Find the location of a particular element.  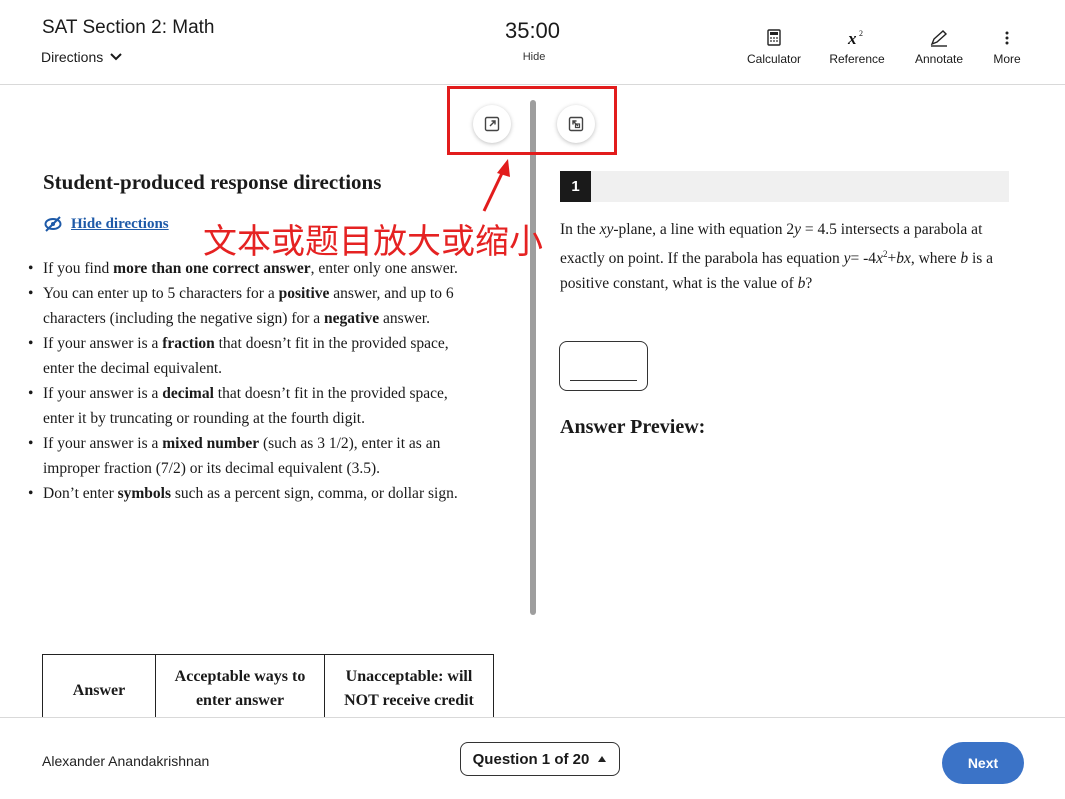

question-navigator-button: Question 1 of 20 is located at coordinates (540, 759).